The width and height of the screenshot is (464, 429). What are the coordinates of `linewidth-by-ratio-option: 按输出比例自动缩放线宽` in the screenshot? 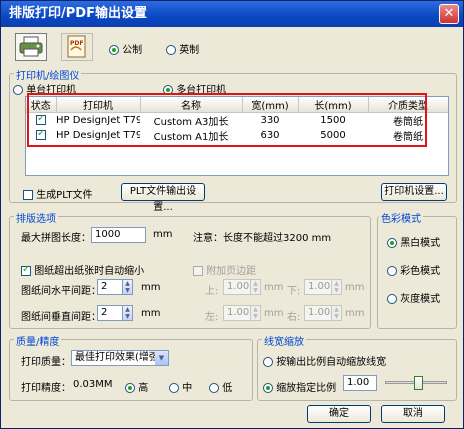 It's located at (324, 360).